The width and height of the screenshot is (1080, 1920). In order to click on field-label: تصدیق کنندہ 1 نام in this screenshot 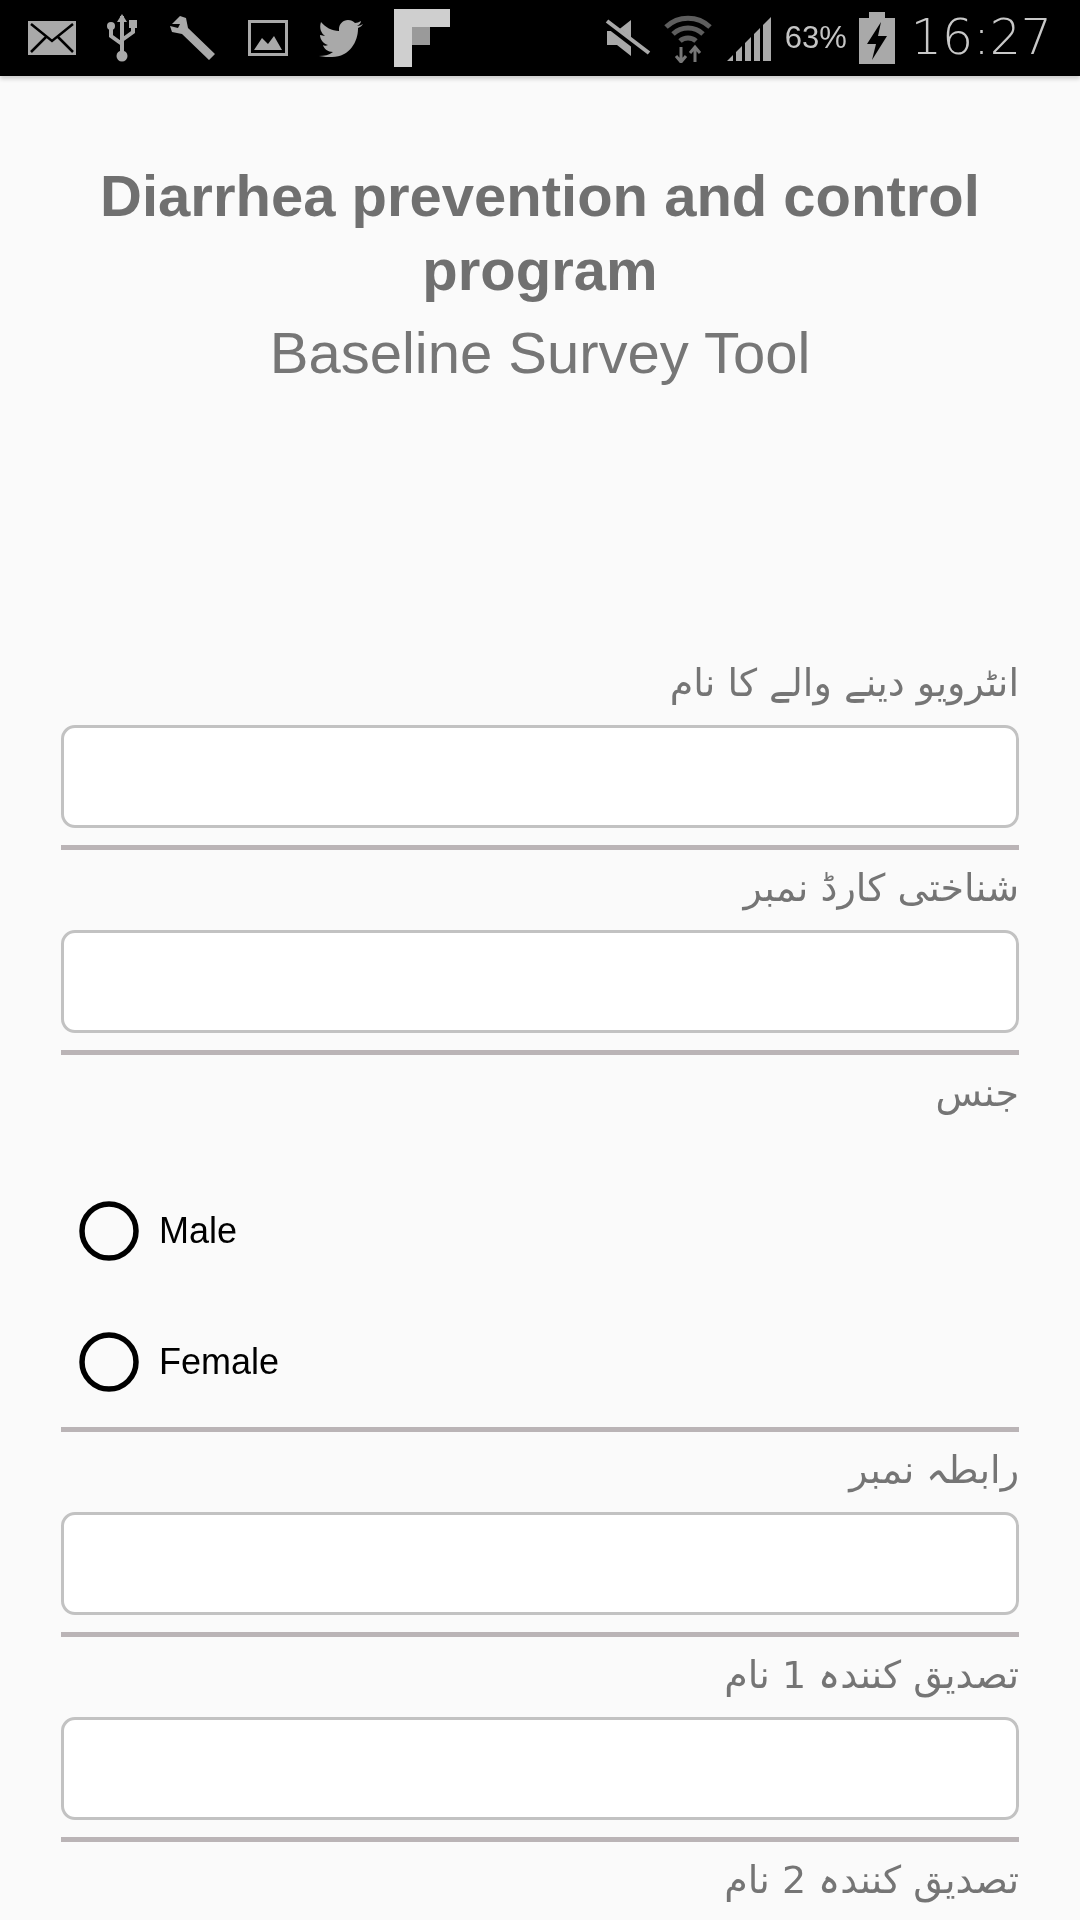, I will do `click(871, 1675)`.